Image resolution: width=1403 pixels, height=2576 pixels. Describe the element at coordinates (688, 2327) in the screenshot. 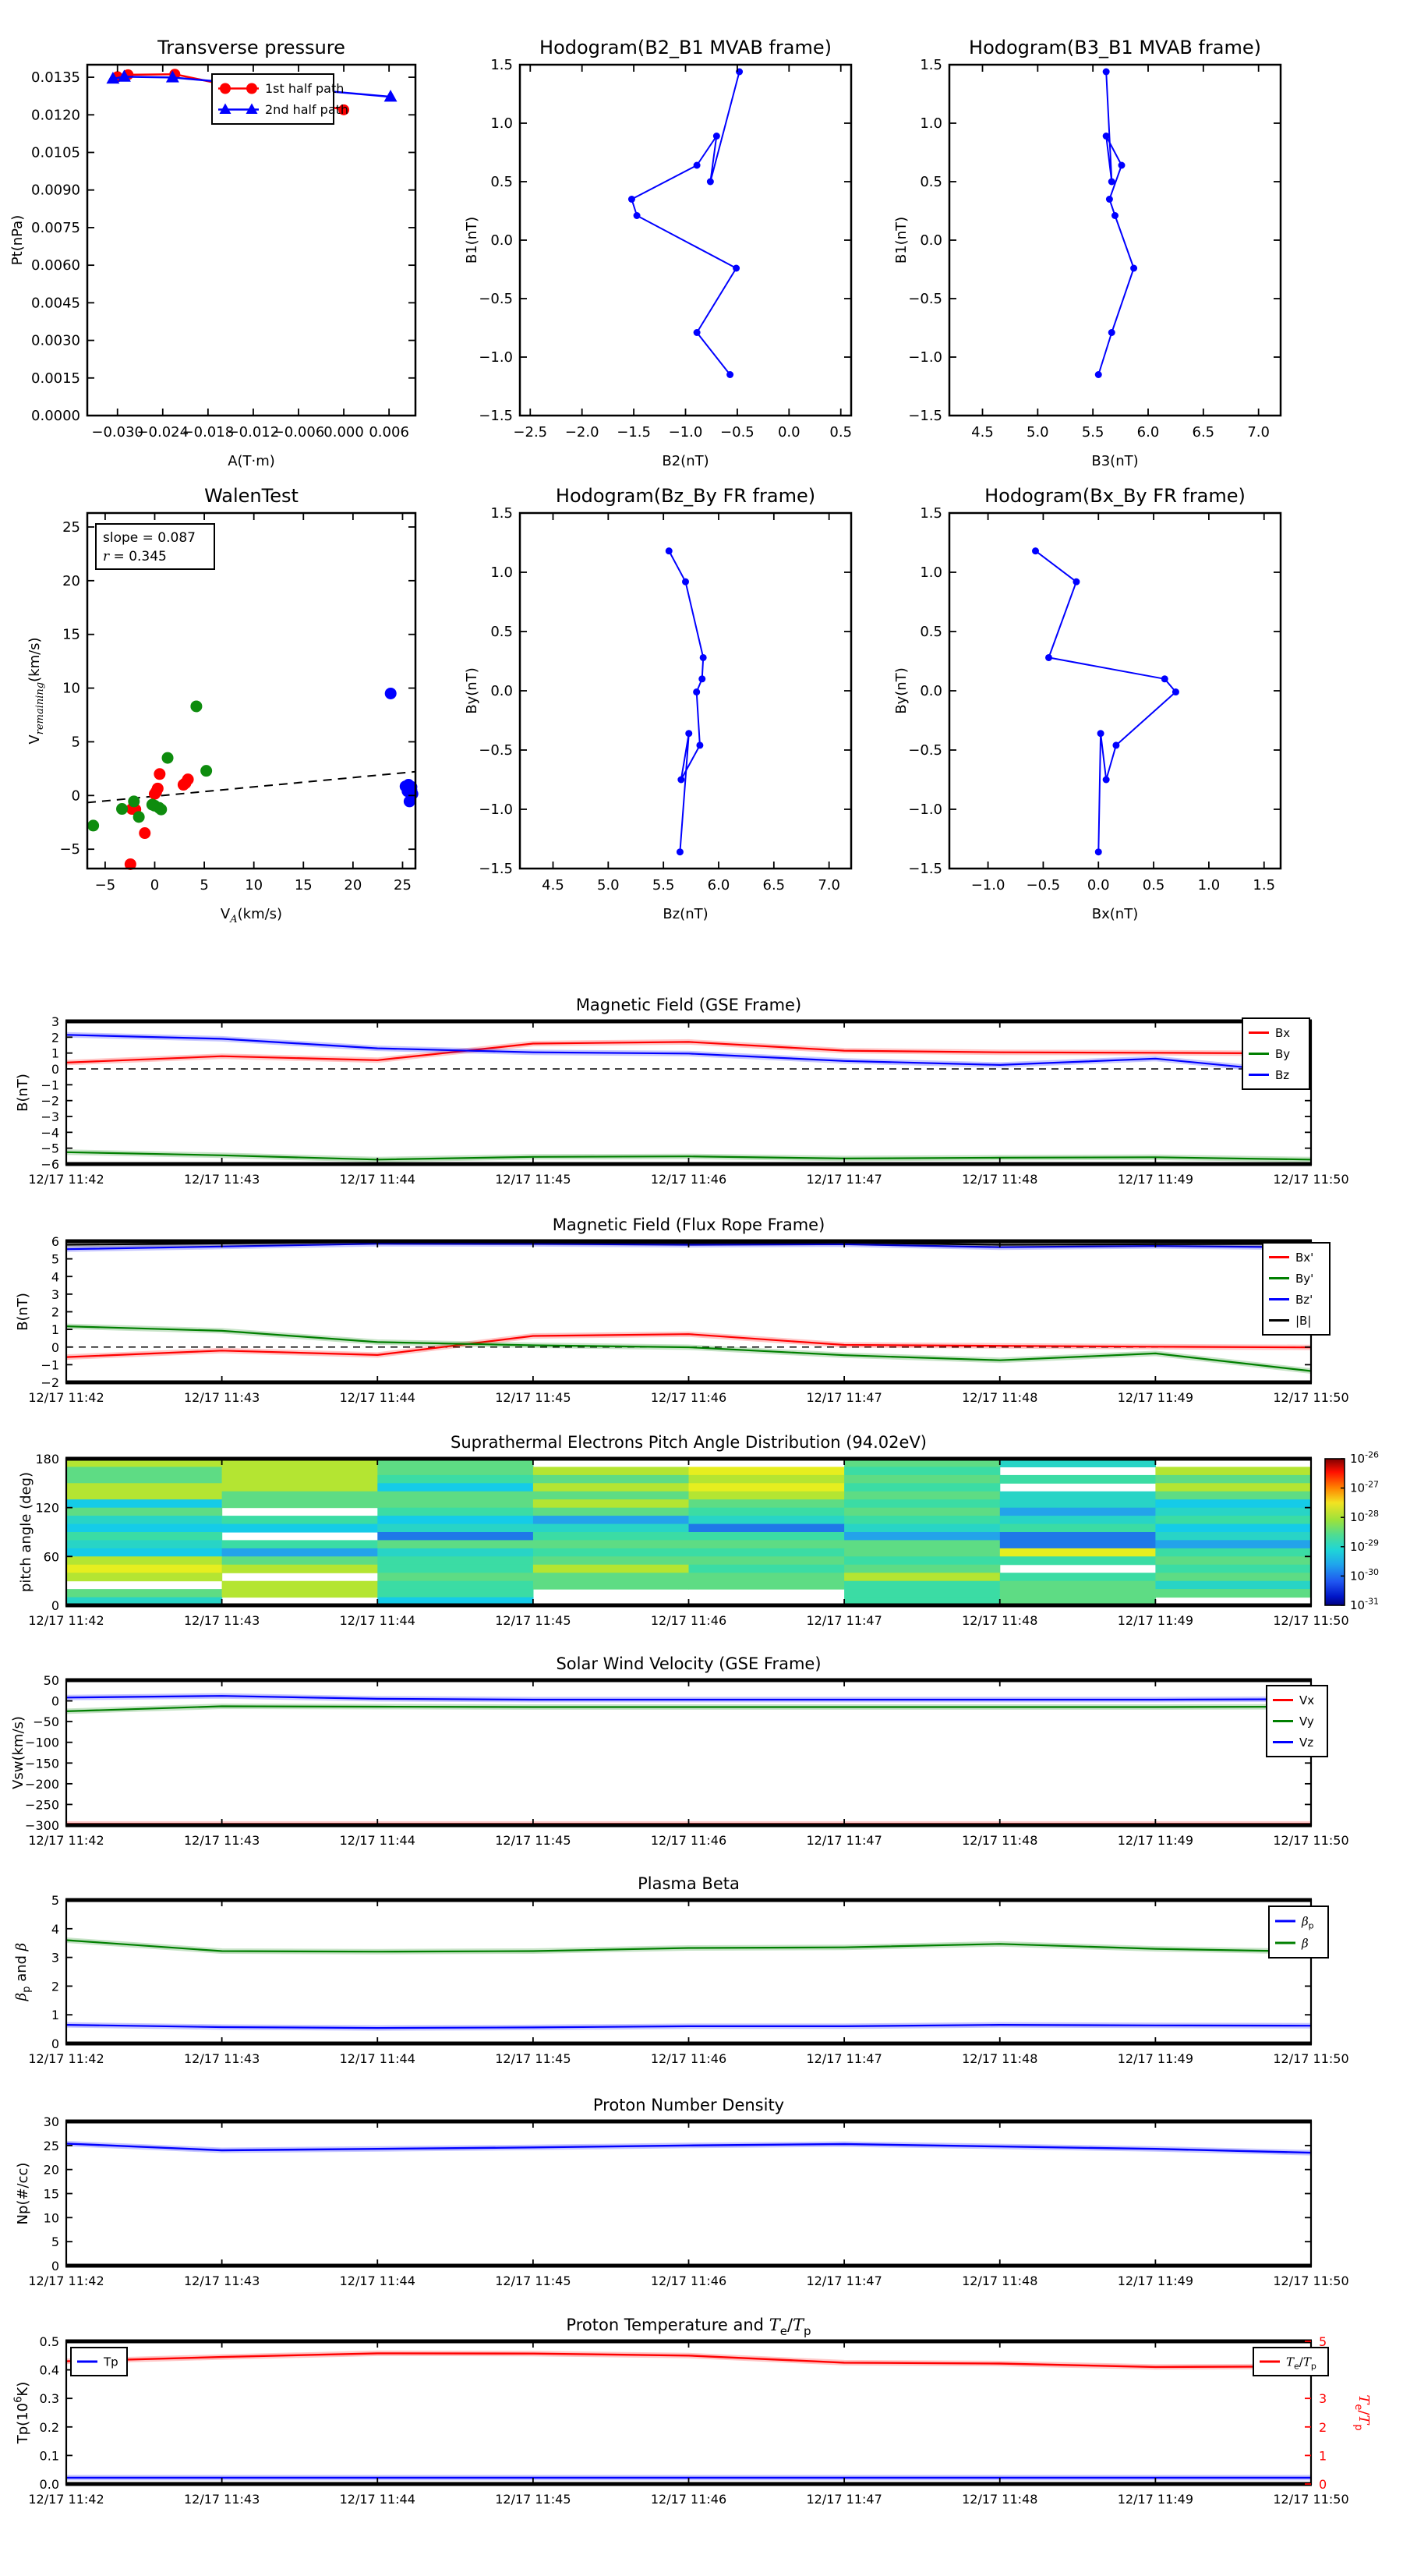

I see `panel-title: Proton Temperature and Te/Tp` at that location.